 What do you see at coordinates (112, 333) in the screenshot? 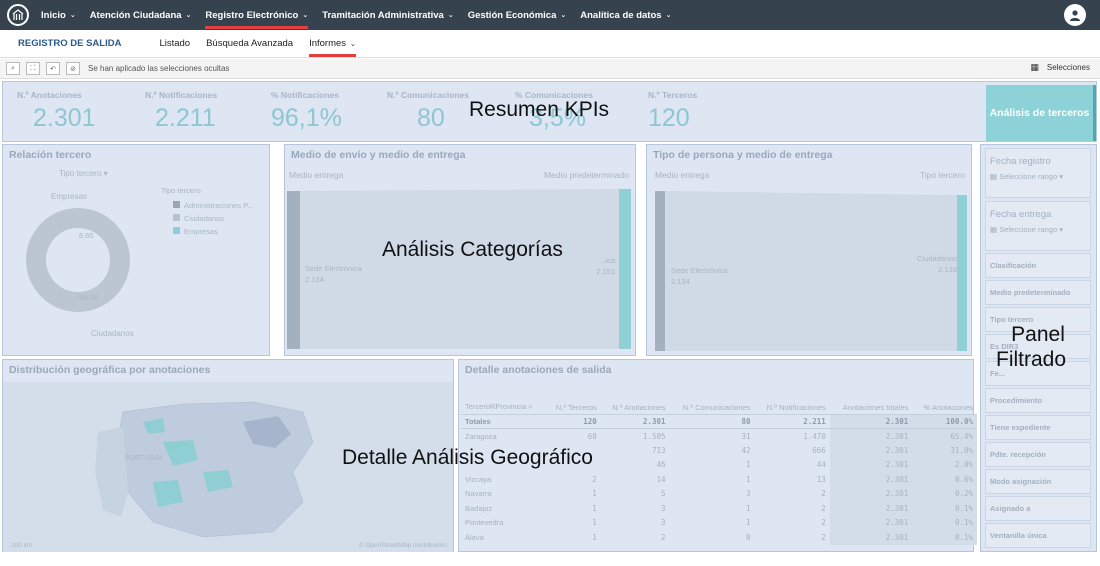
I see `donut-label-ciudadanos: Ciudadanos` at bounding box center [112, 333].